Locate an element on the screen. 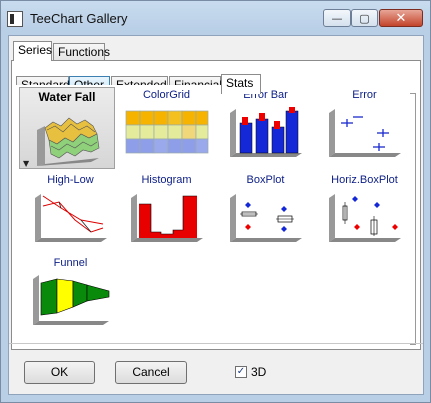 The height and width of the screenshot is (403, 431). dropdown-arrow-icon: ▼ is located at coordinates (26, 163).